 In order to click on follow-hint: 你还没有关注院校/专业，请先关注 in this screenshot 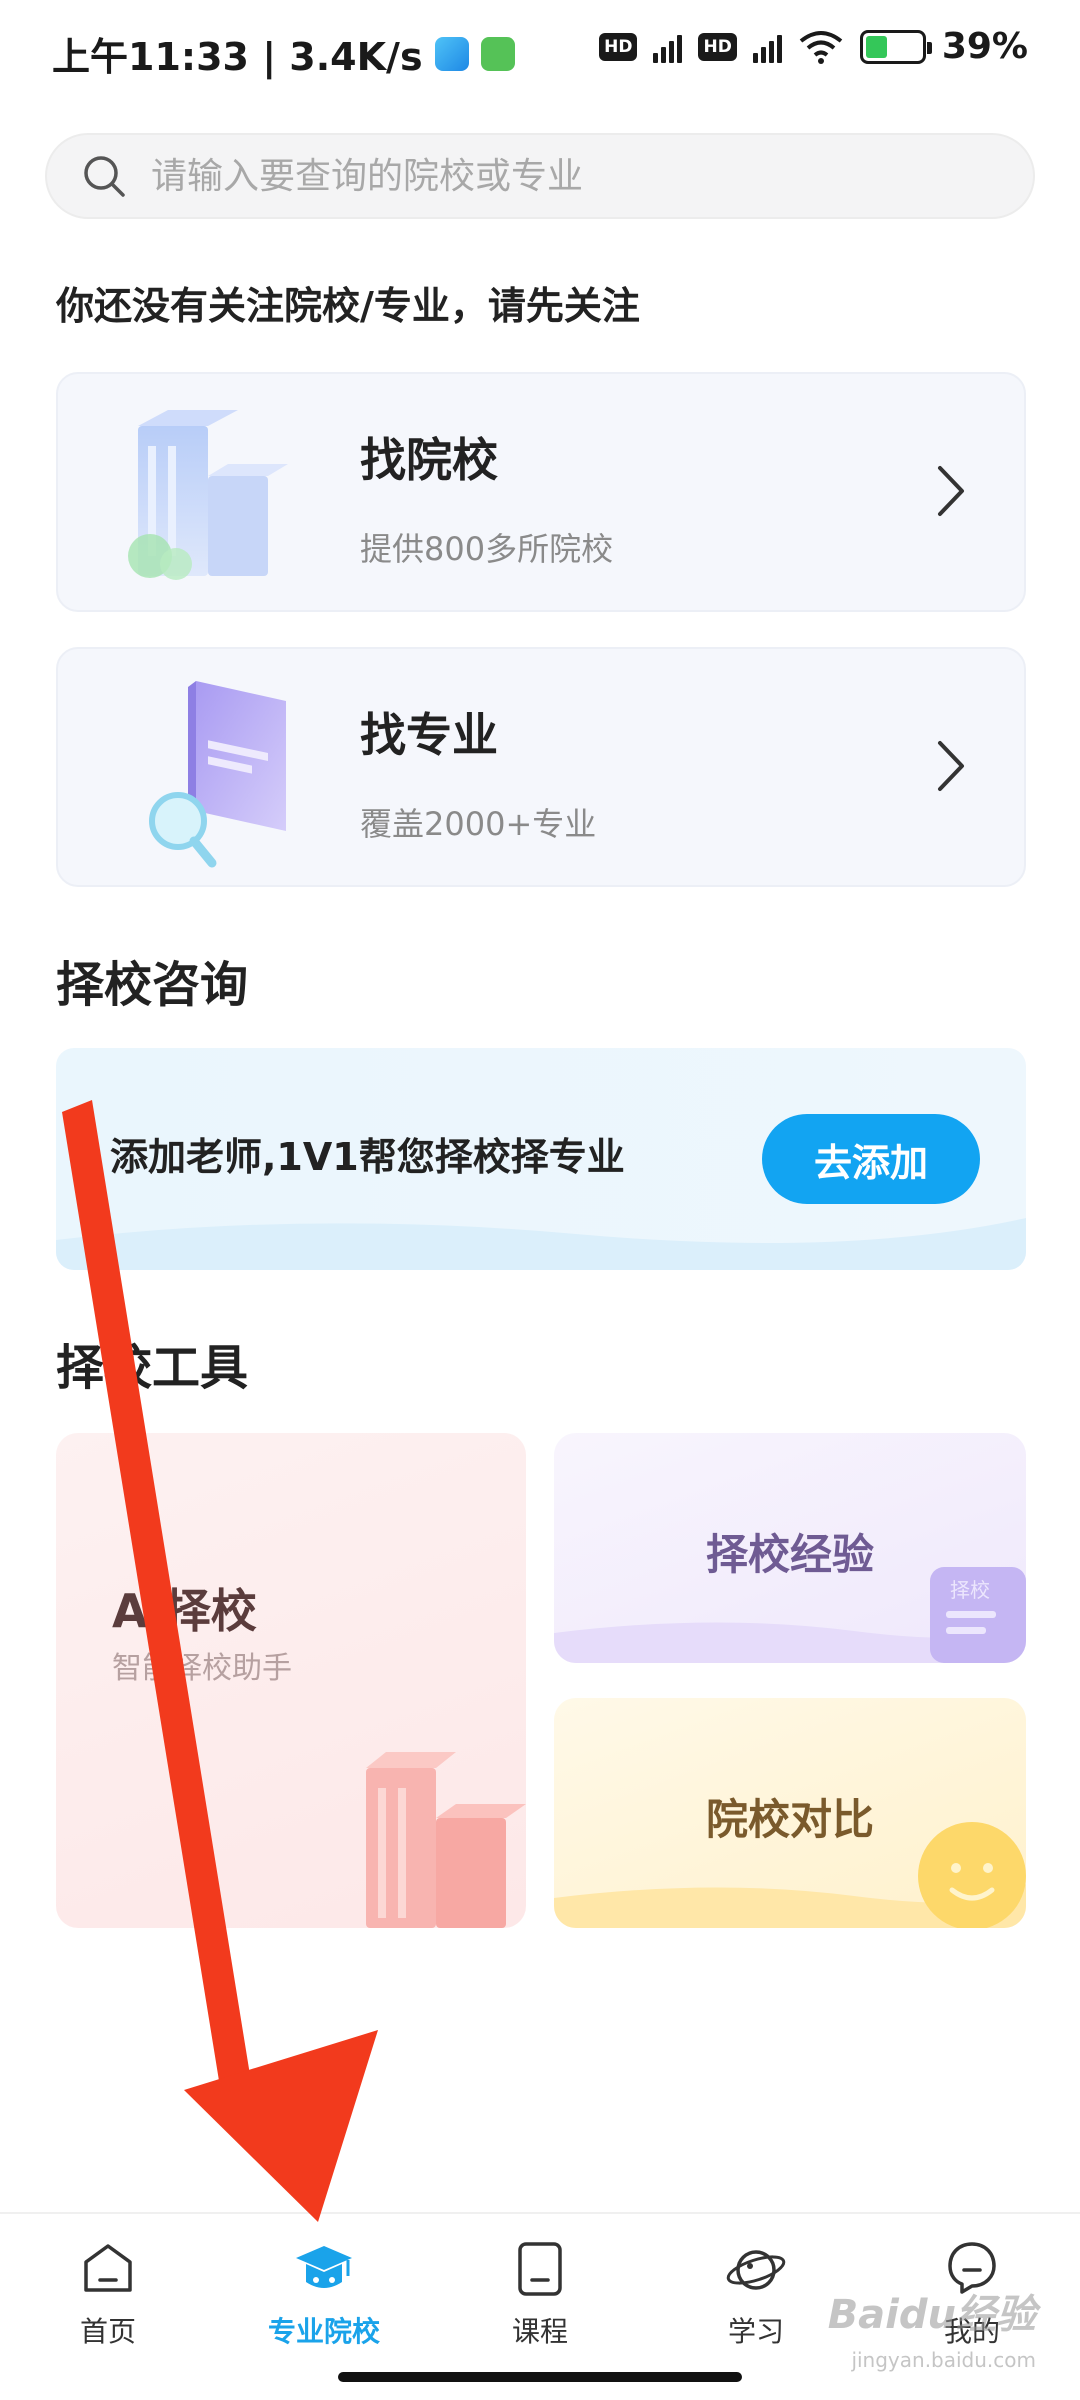, I will do `click(348, 306)`.